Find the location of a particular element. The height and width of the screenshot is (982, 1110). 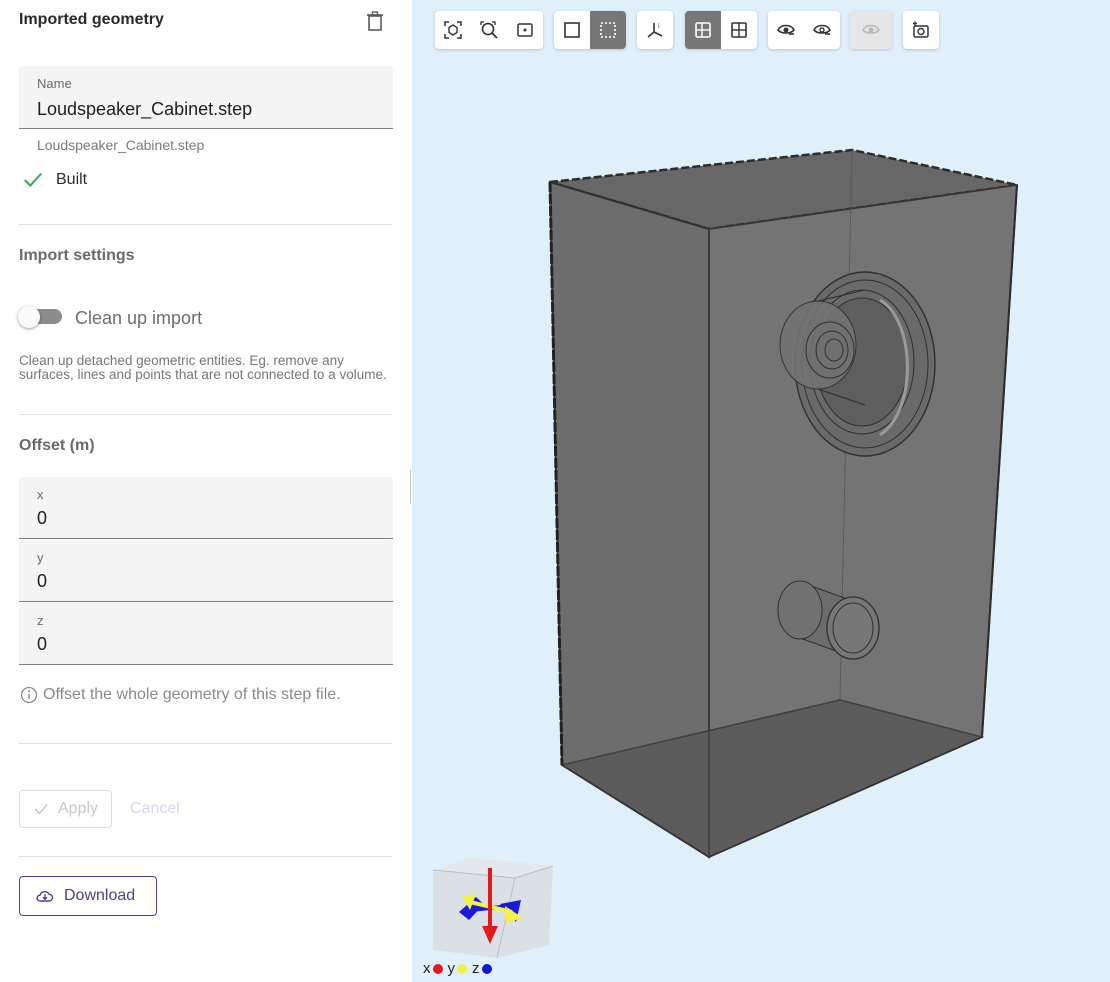

axis-y-dot is located at coordinates (462, 968).